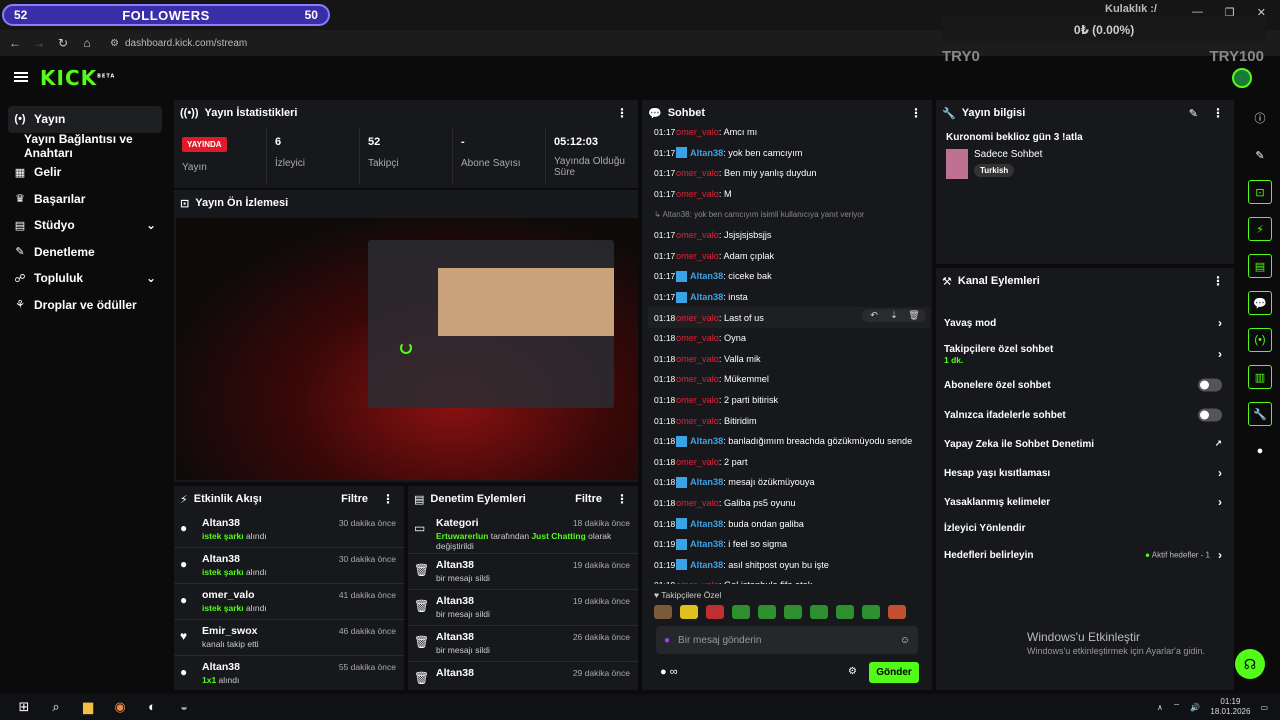 Image resolution: width=1280 pixels, height=720 pixels. Describe the element at coordinates (1260, 192) in the screenshot. I see `preview-icon: ⊡` at that location.